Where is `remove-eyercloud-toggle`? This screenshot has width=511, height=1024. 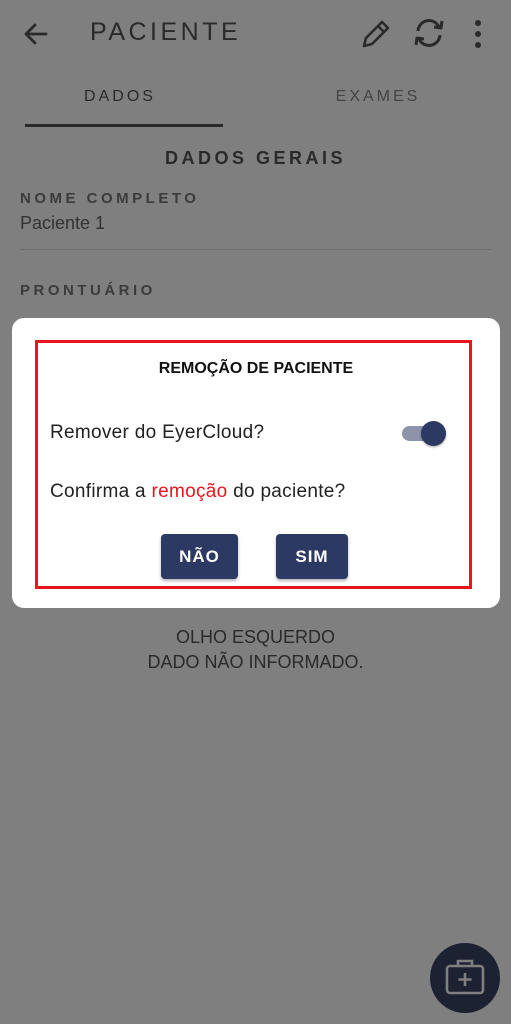
remove-eyercloud-toggle is located at coordinates (423, 433).